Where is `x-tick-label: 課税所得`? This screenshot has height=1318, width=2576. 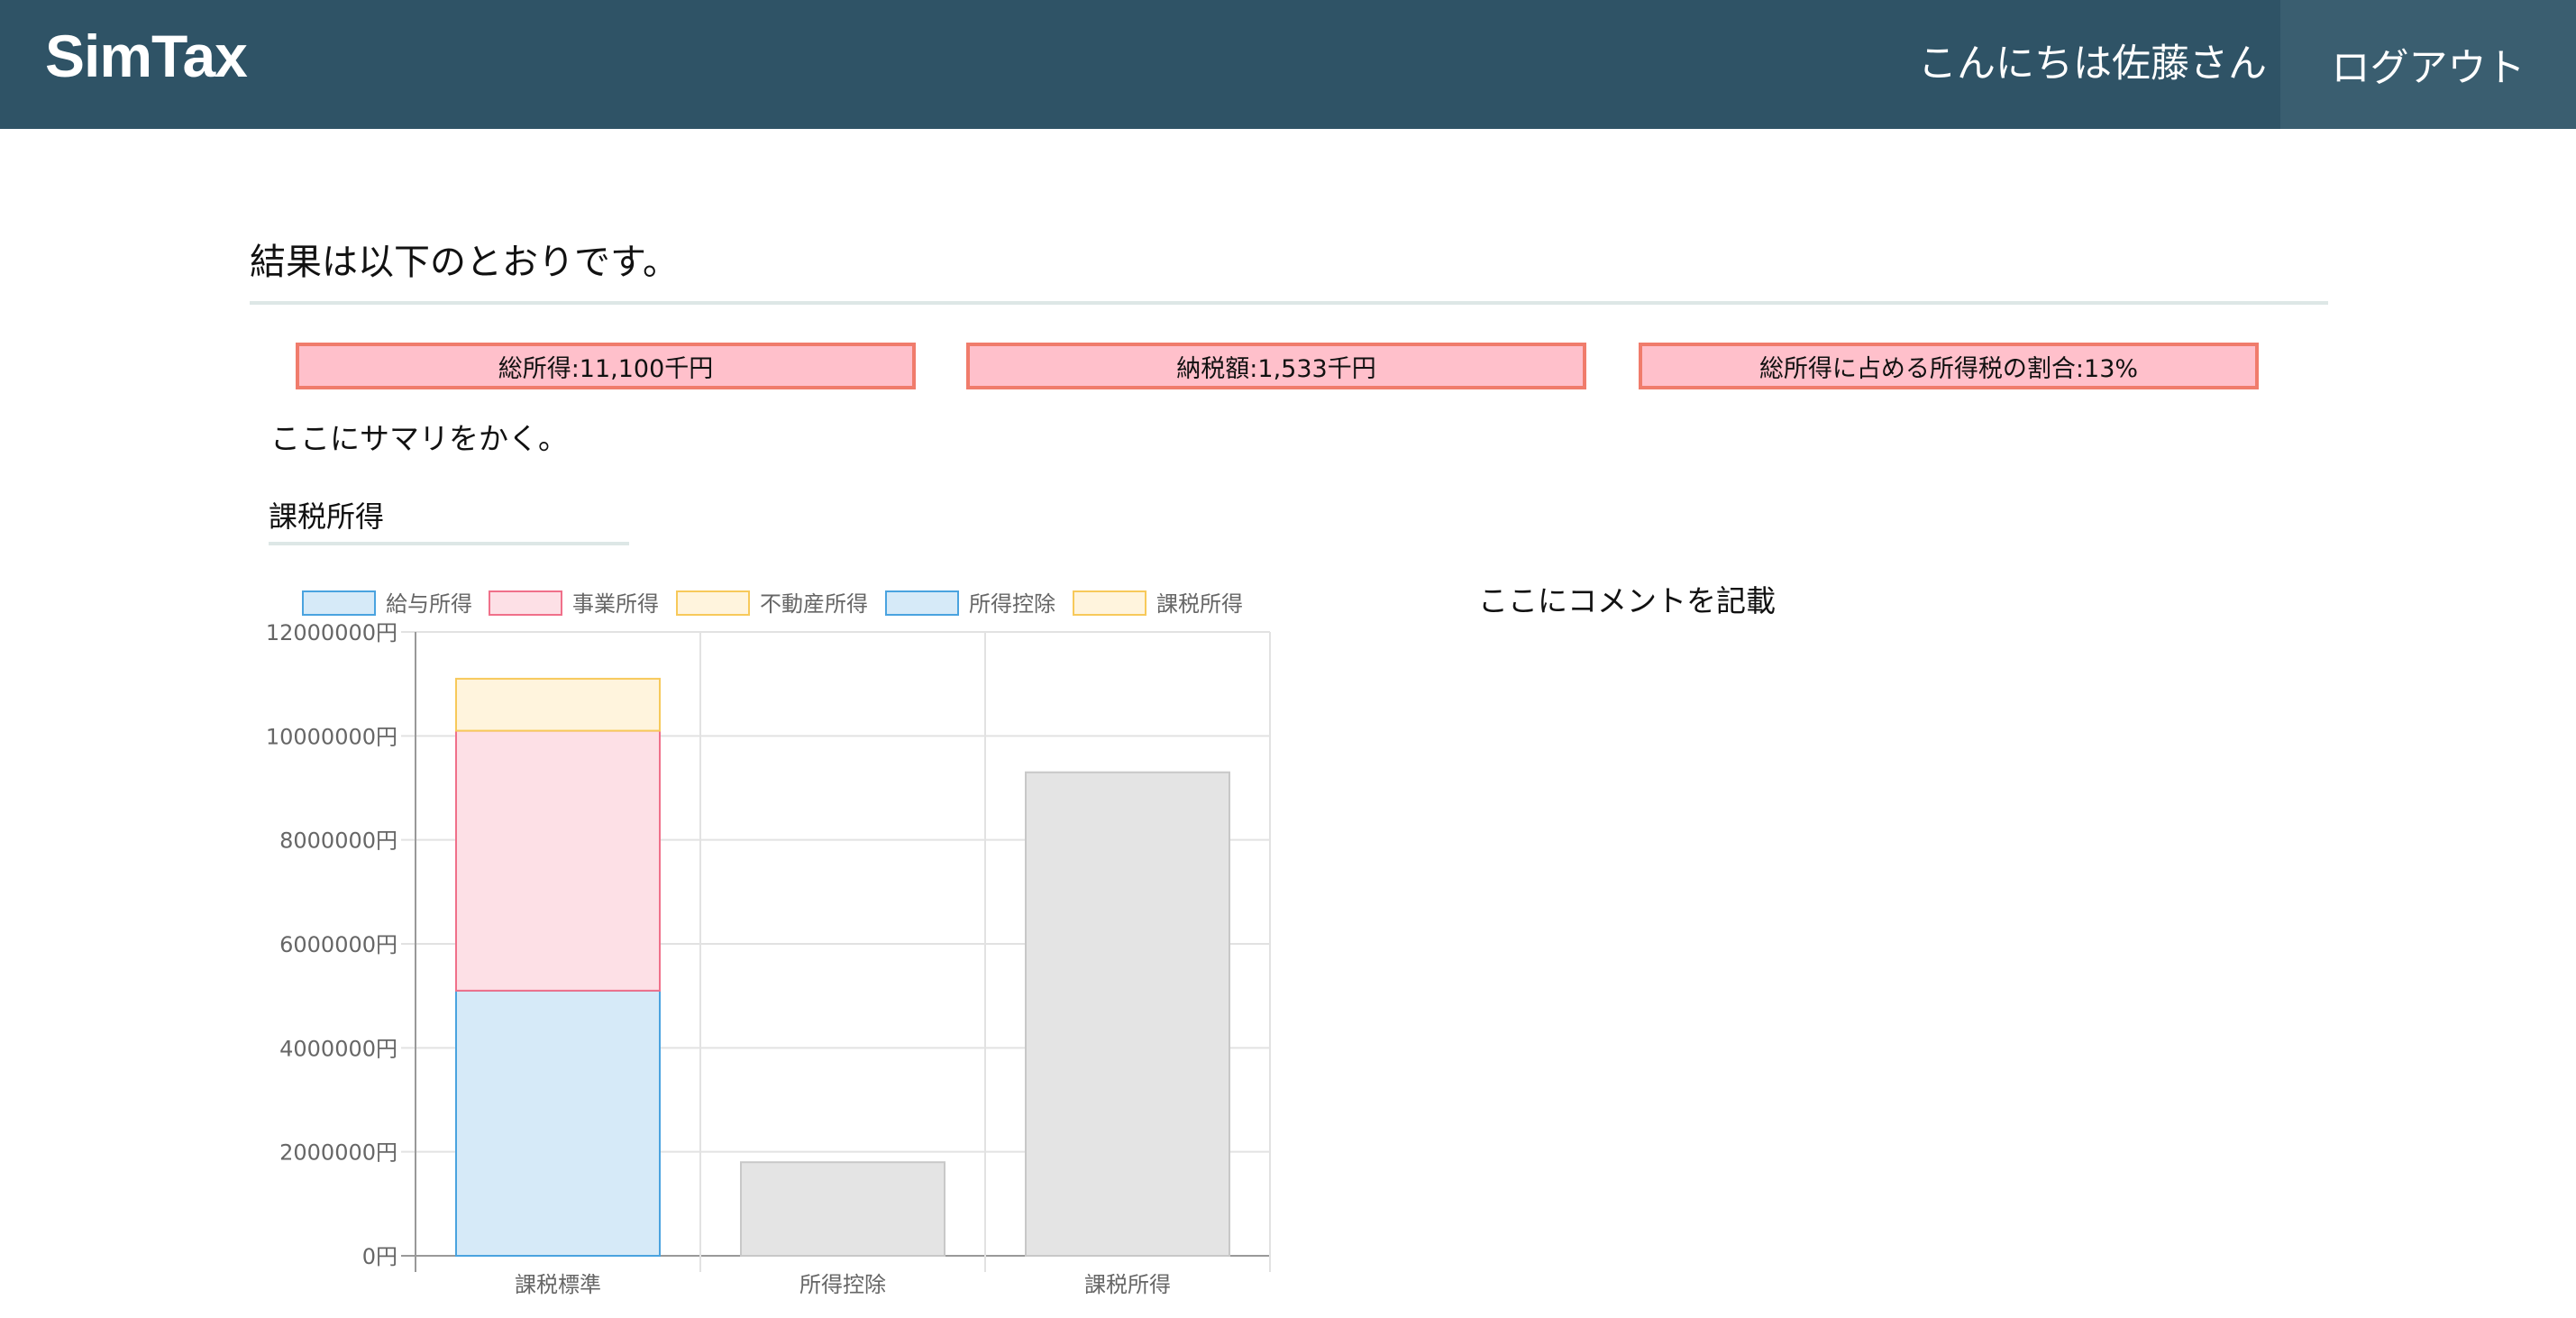
x-tick-label: 課税所得 is located at coordinates (1127, 1284).